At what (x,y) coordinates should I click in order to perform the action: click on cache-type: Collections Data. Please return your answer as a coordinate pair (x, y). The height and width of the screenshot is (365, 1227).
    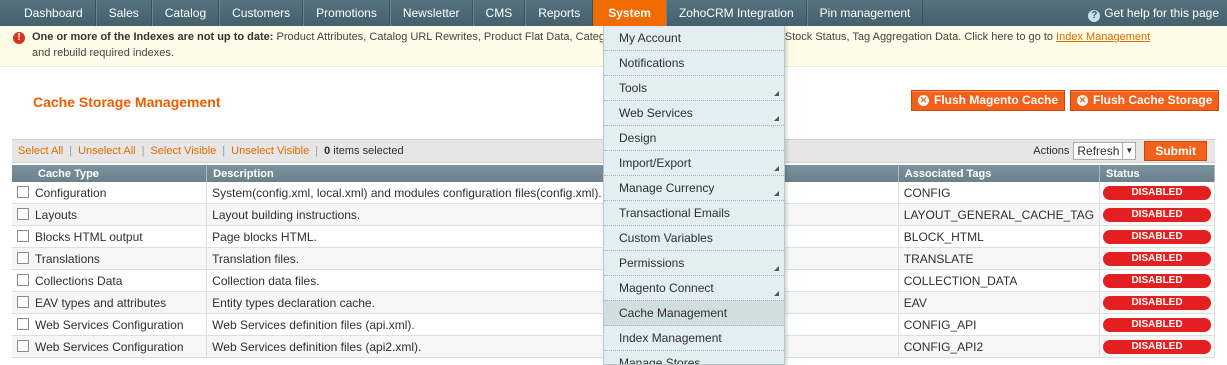
    Looking at the image, I should click on (79, 280).